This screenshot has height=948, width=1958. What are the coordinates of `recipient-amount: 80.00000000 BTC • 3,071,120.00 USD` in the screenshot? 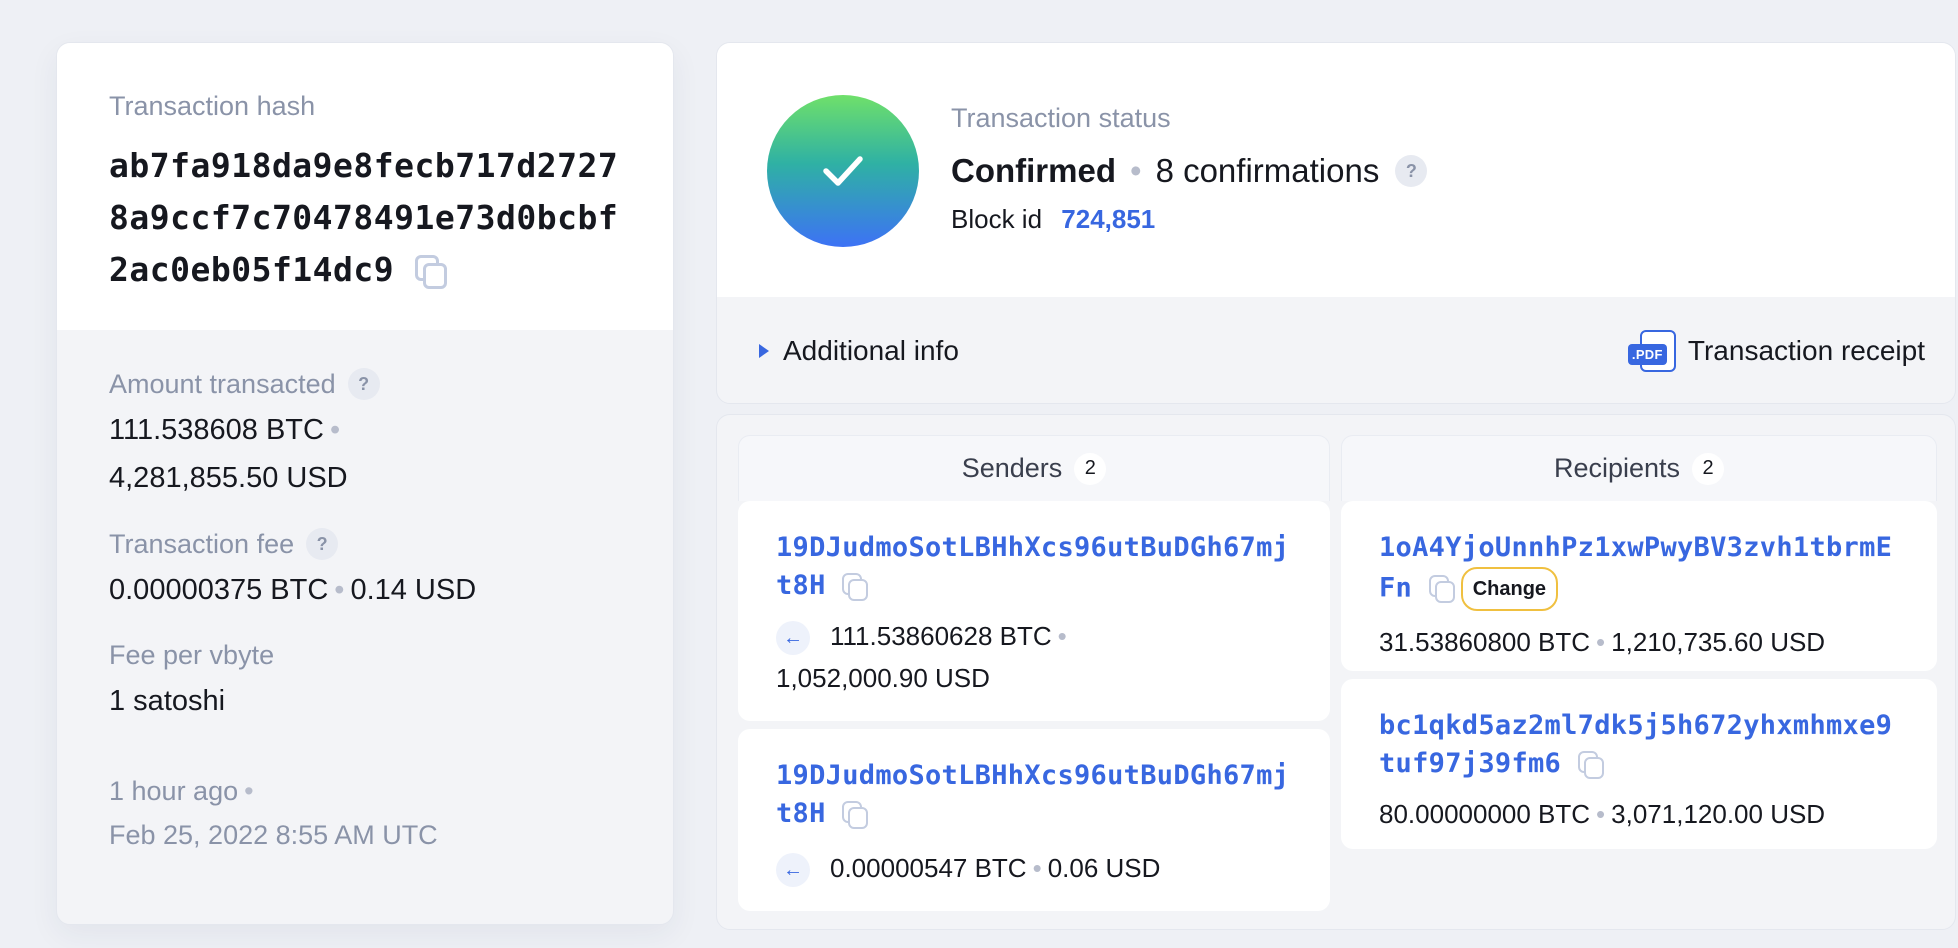 It's located at (1640, 814).